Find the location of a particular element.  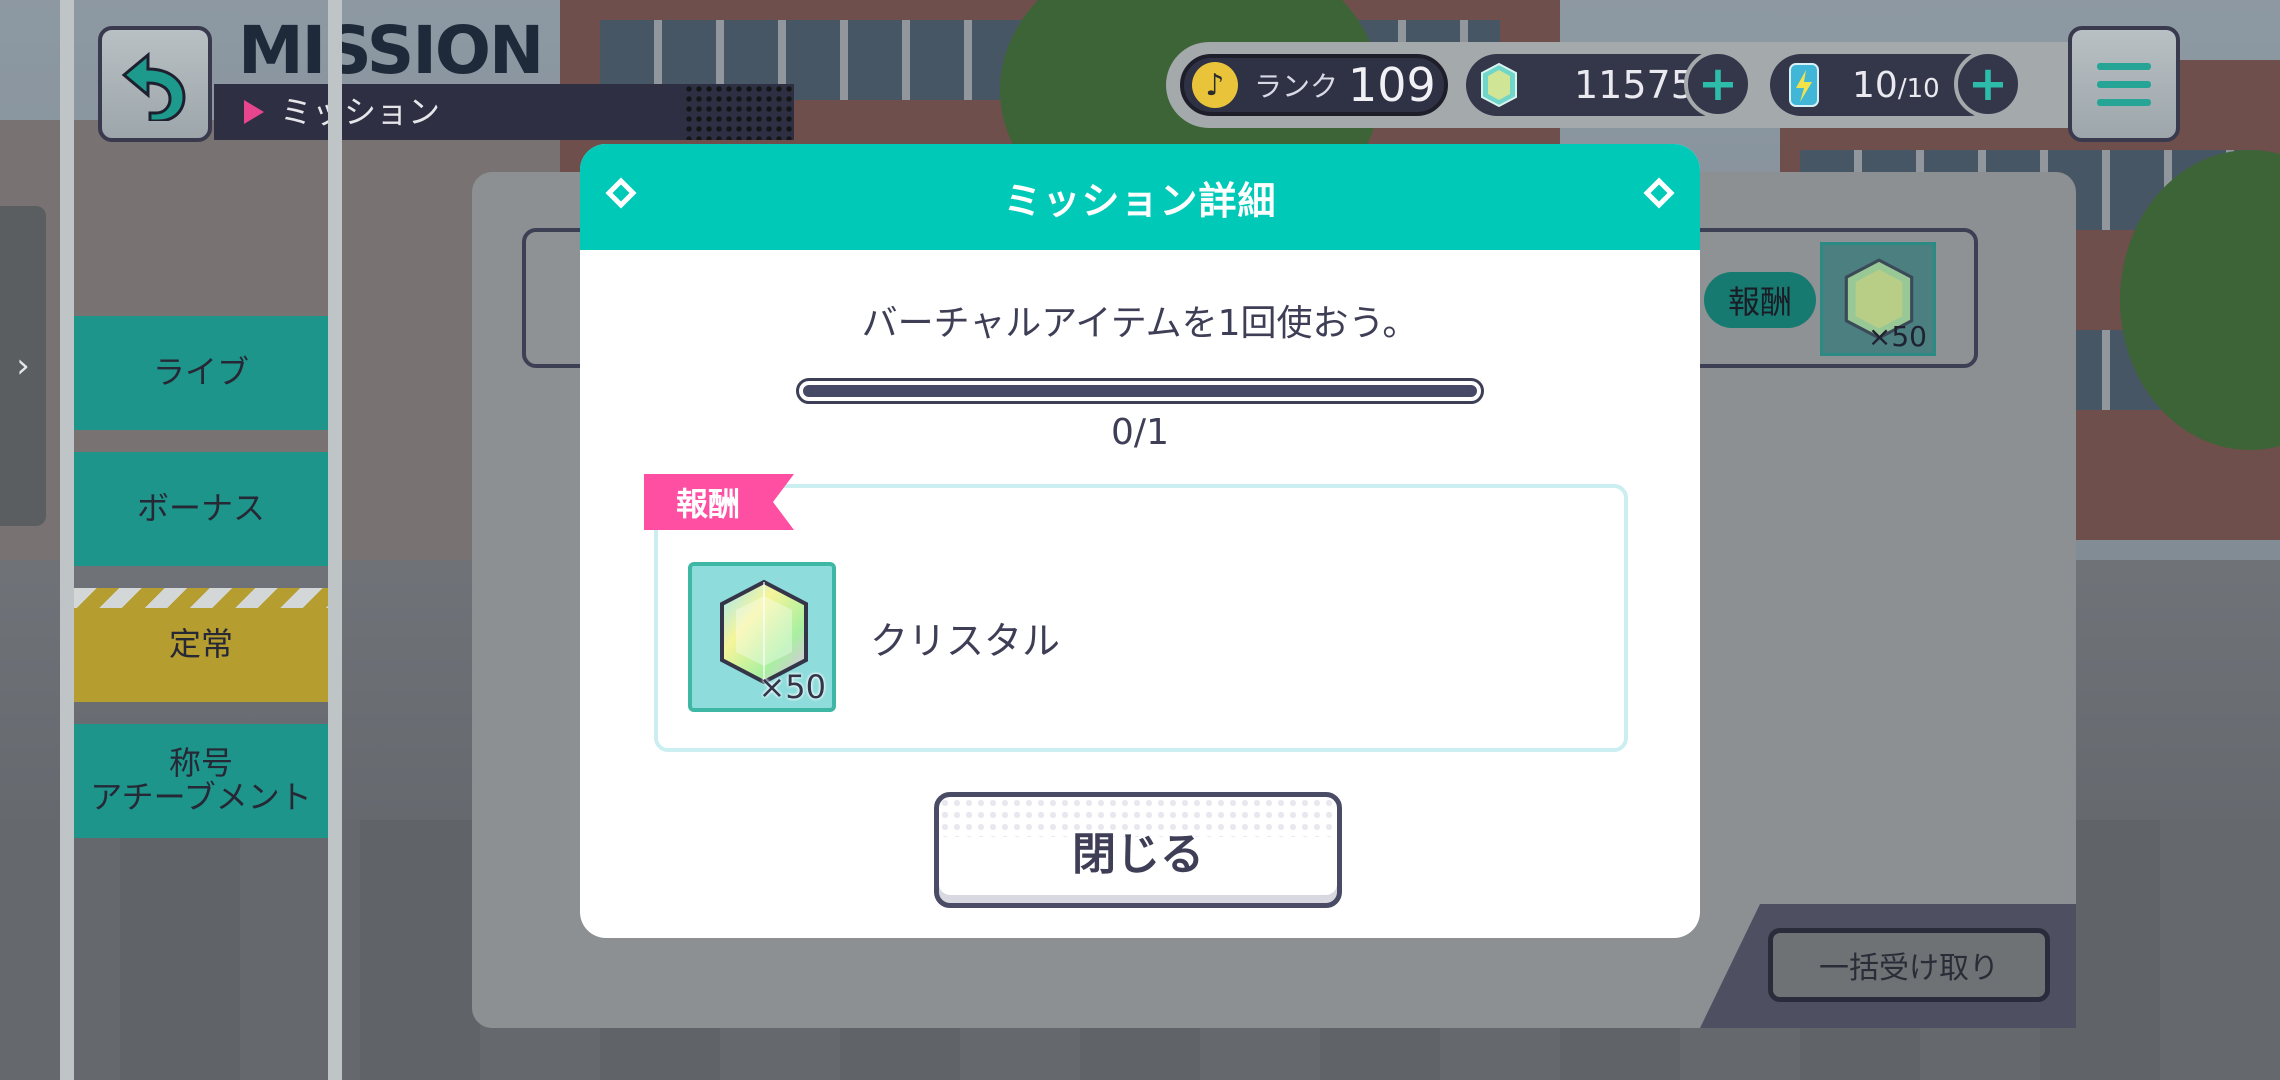

progress-fill is located at coordinates (1140, 391).